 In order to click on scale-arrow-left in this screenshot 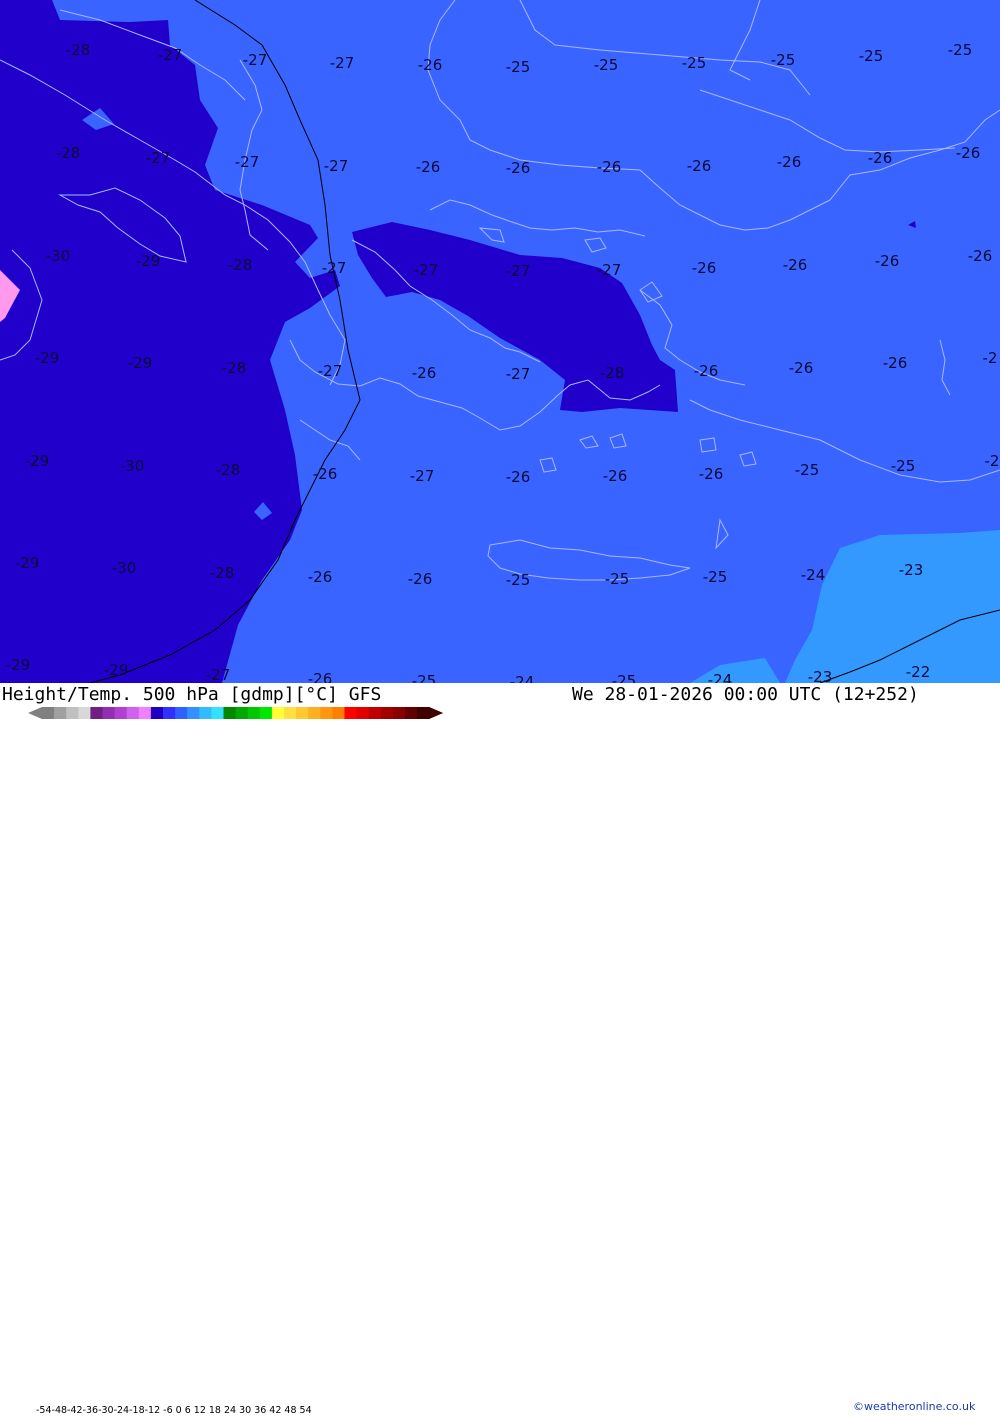, I will do `click(35, 713)`.